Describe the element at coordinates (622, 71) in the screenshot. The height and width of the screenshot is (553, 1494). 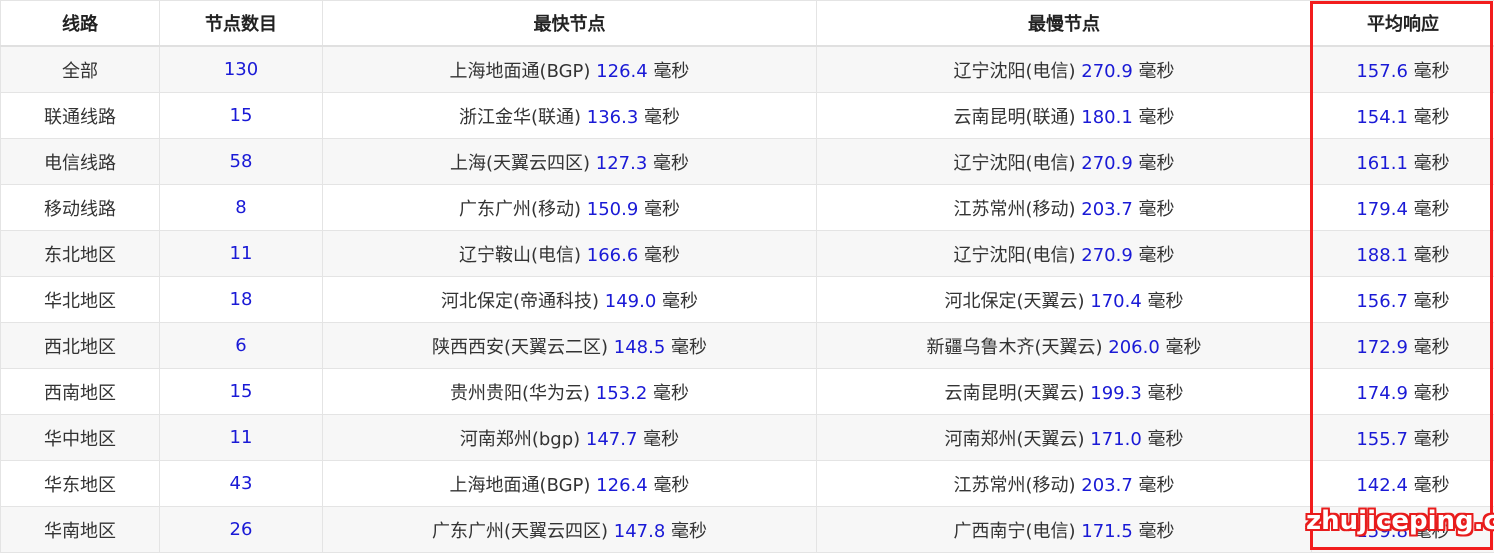
I see `fastest-node-ms: 126.4` at that location.